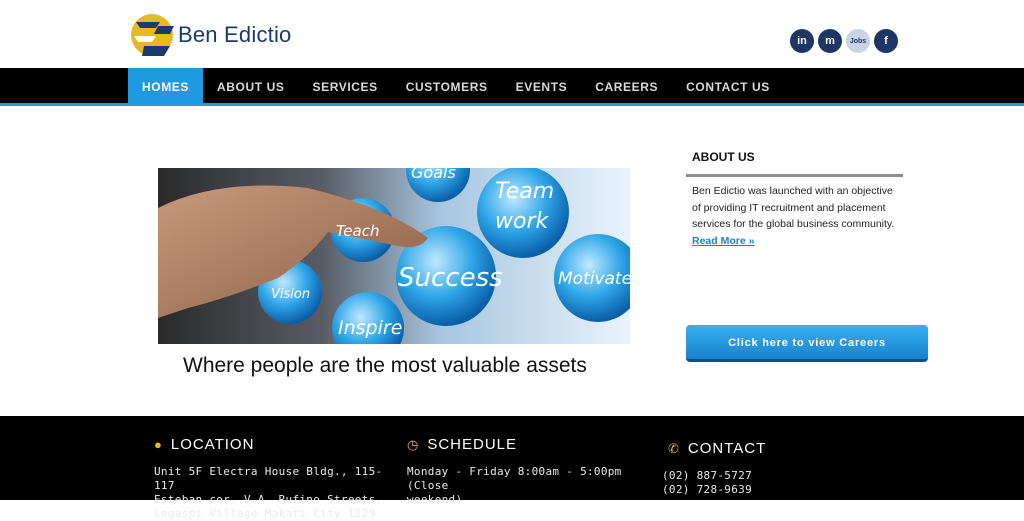  What do you see at coordinates (723, 157) in the screenshot?
I see `about-us-heading: ABOUT US` at bounding box center [723, 157].